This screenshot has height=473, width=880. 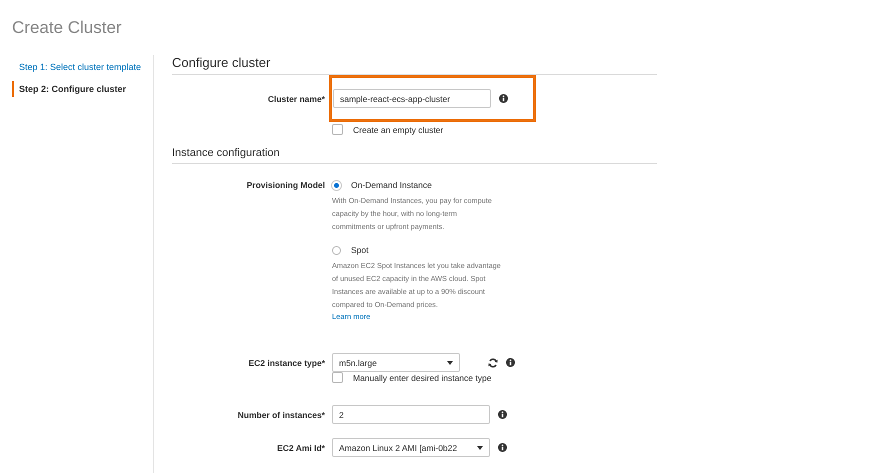 What do you see at coordinates (411, 414) in the screenshot?
I see `instance-count-input: 2` at bounding box center [411, 414].